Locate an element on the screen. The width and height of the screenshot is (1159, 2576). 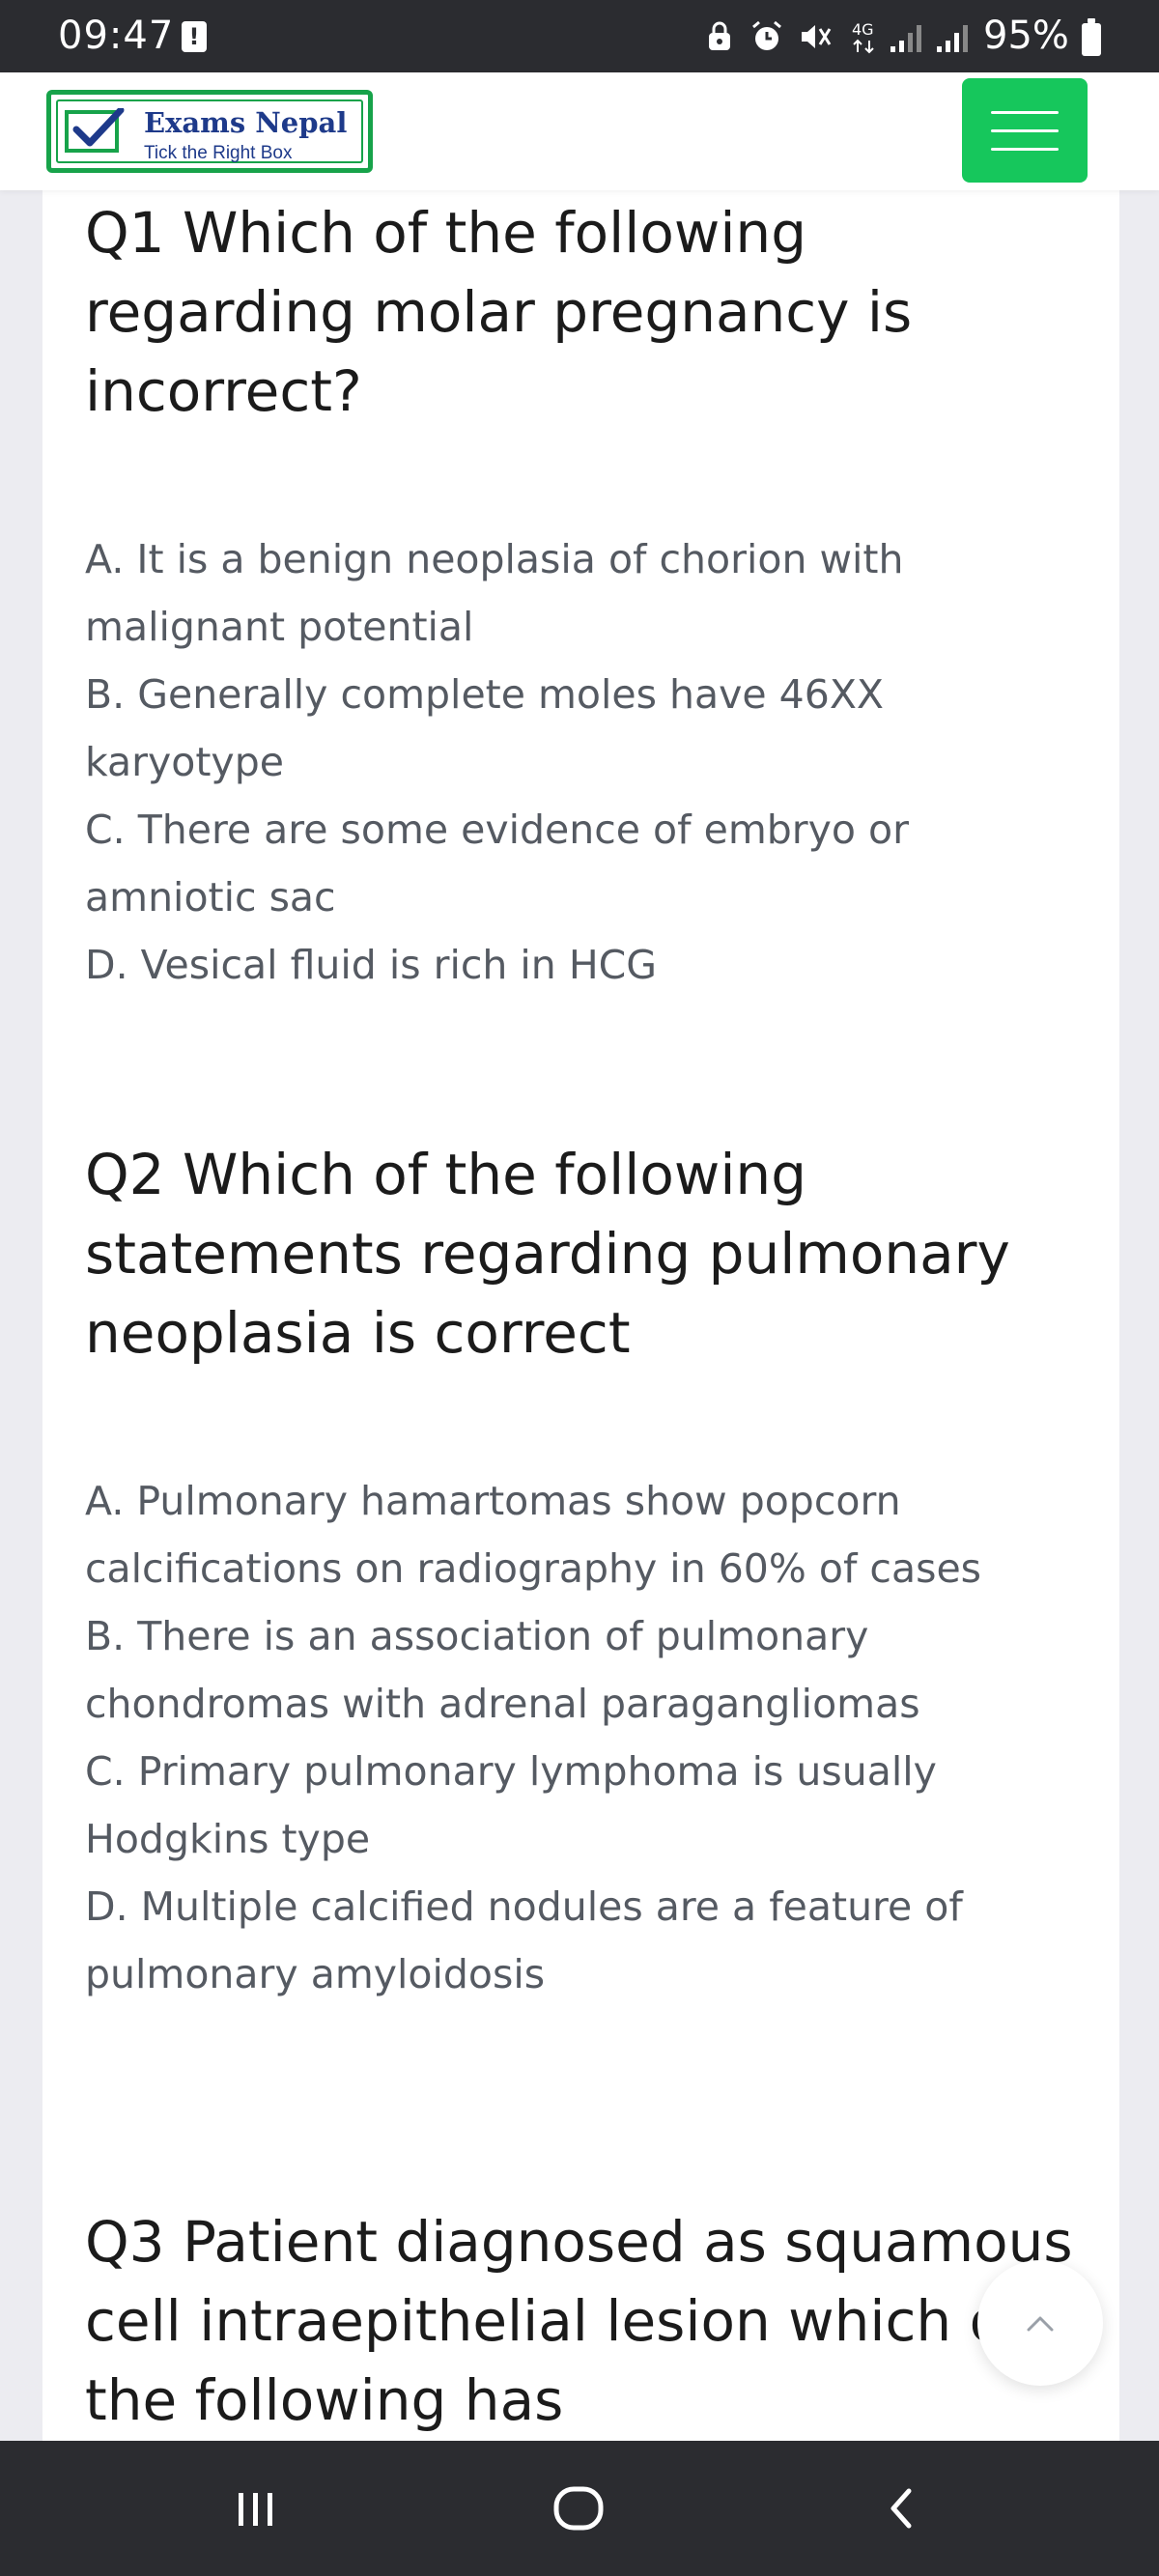
checkbox-check-icon is located at coordinates (95, 130).